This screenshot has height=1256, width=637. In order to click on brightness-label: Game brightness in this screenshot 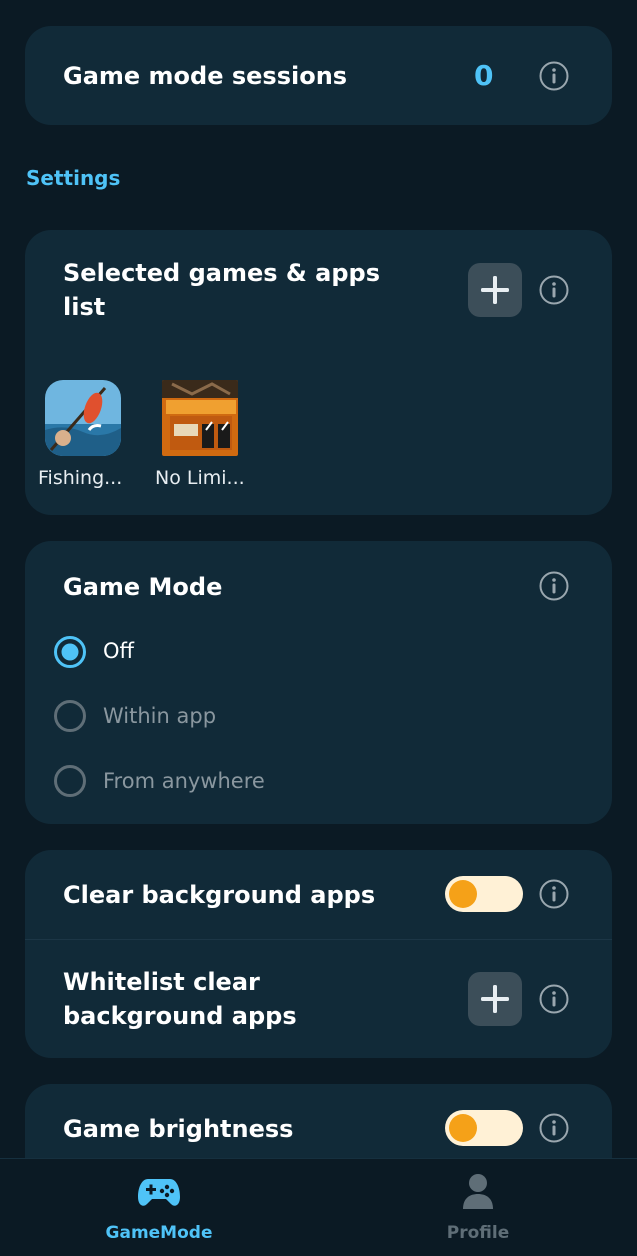, I will do `click(178, 1129)`.